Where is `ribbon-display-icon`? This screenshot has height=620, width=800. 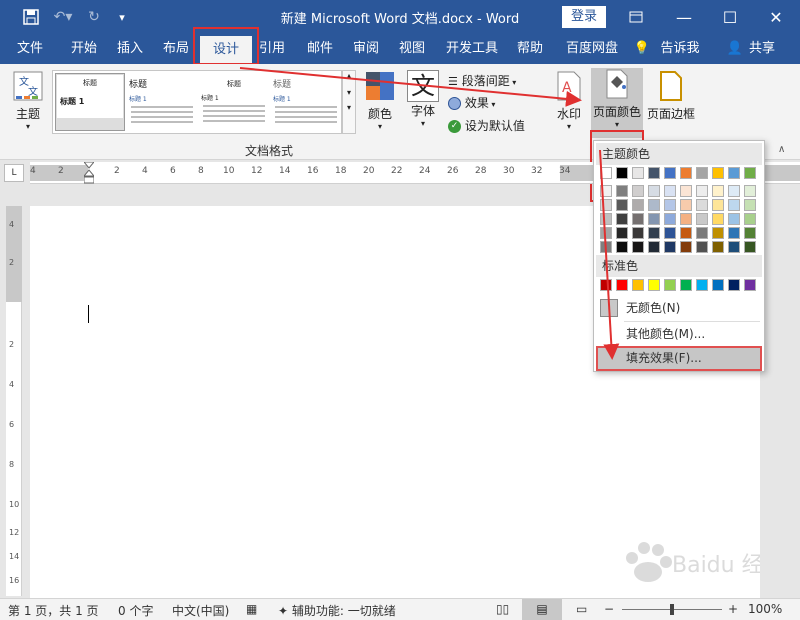
ribbon-display-icon is located at coordinates (636, 17).